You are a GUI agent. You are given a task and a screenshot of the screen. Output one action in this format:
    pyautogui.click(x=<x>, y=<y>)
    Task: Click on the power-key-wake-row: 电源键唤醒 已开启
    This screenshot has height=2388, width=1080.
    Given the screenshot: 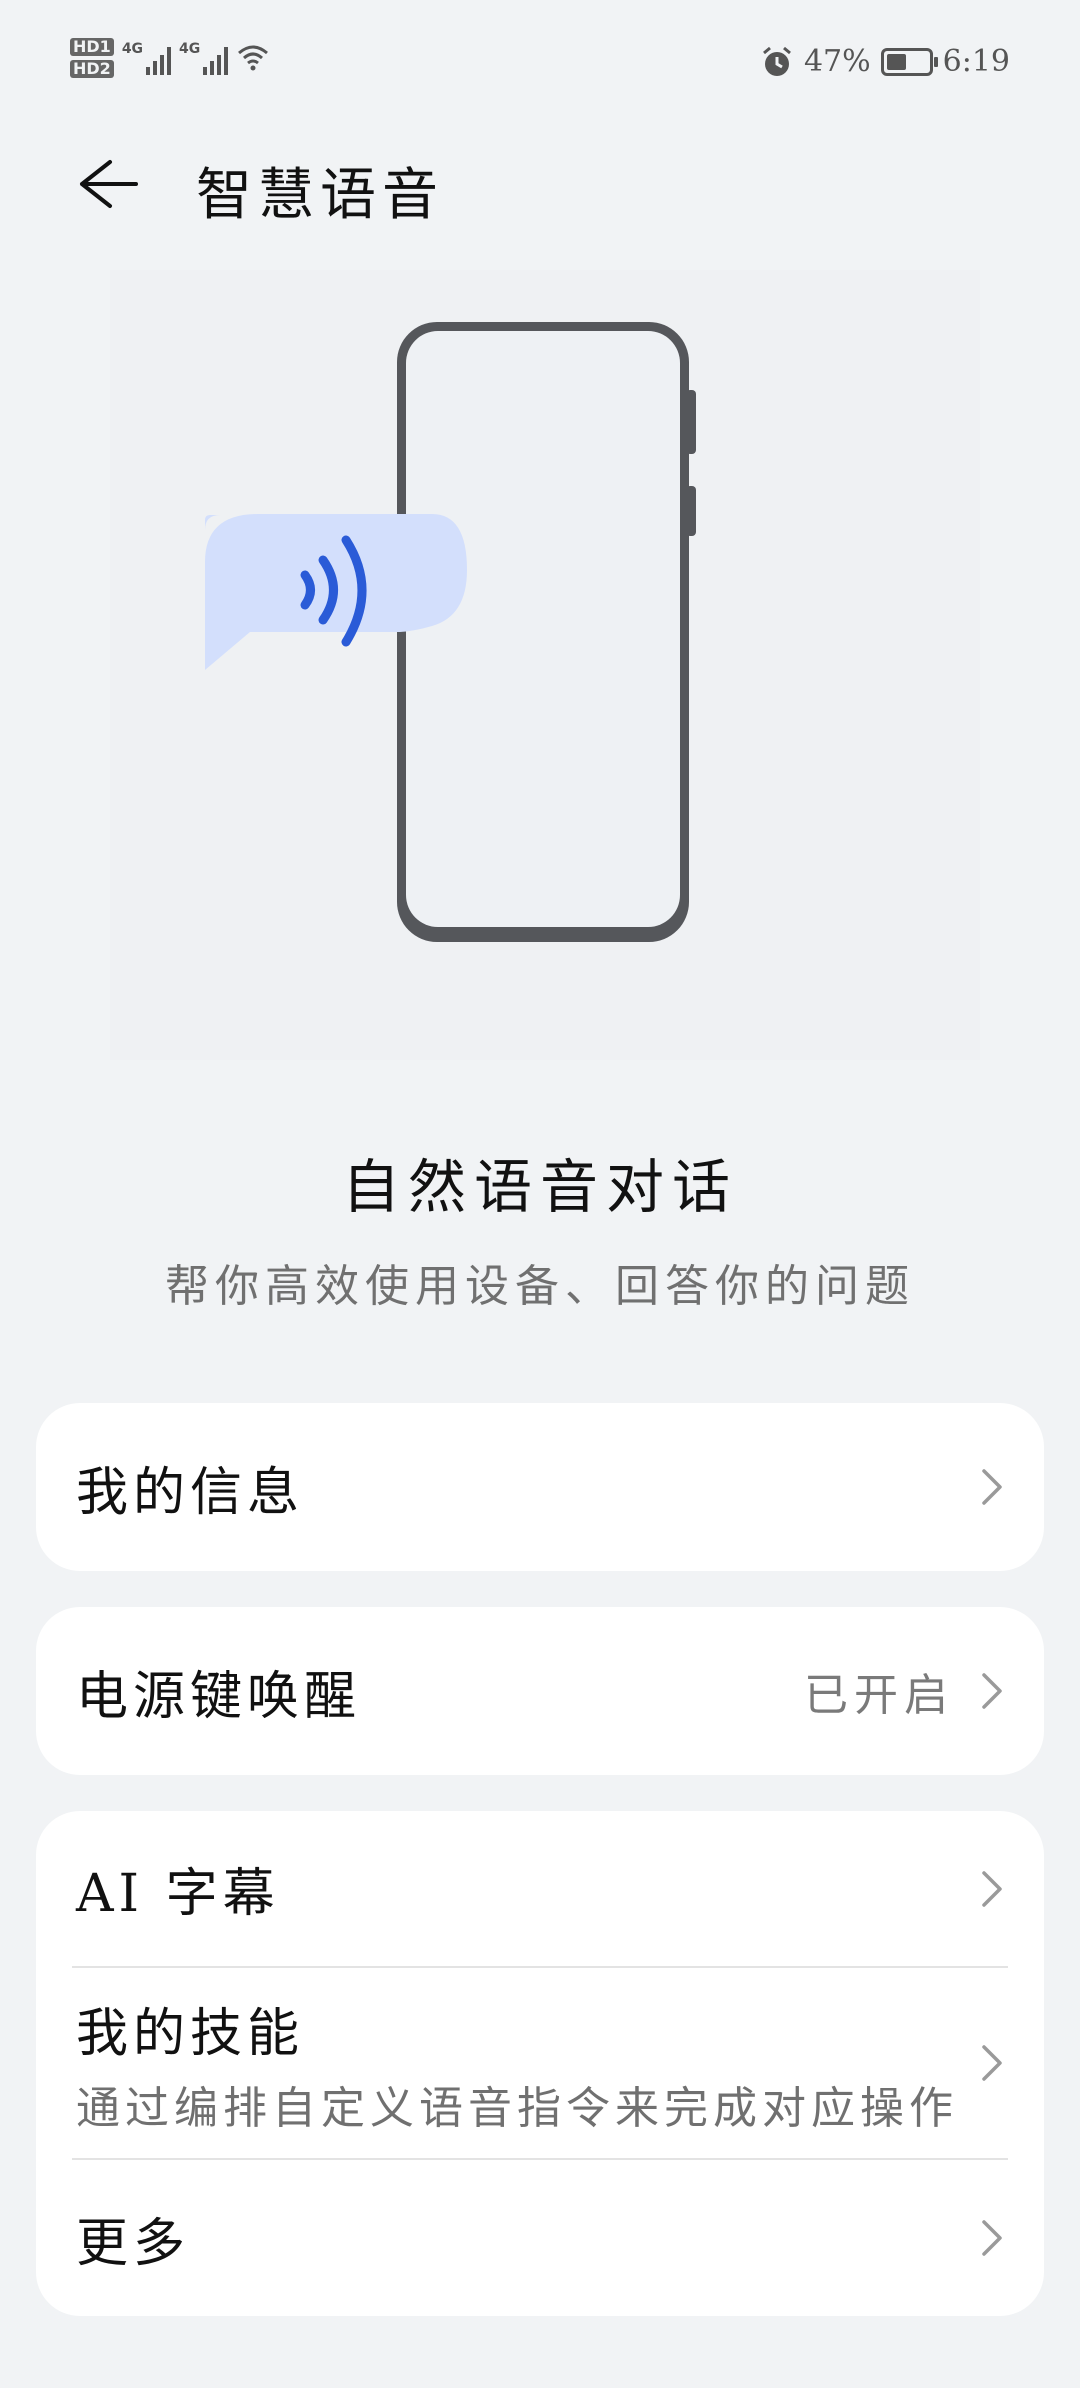 What is the action you would take?
    pyautogui.click(x=540, y=1691)
    